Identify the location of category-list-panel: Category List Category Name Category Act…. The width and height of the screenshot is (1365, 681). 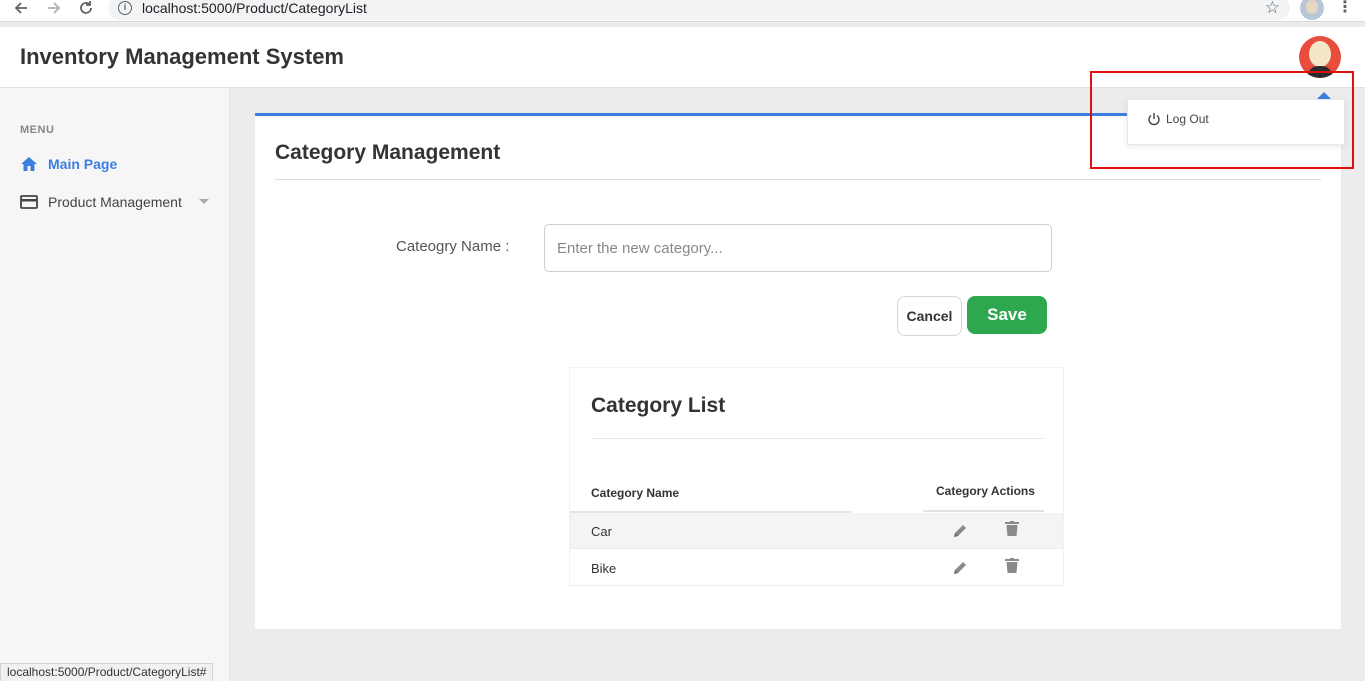
(816, 476).